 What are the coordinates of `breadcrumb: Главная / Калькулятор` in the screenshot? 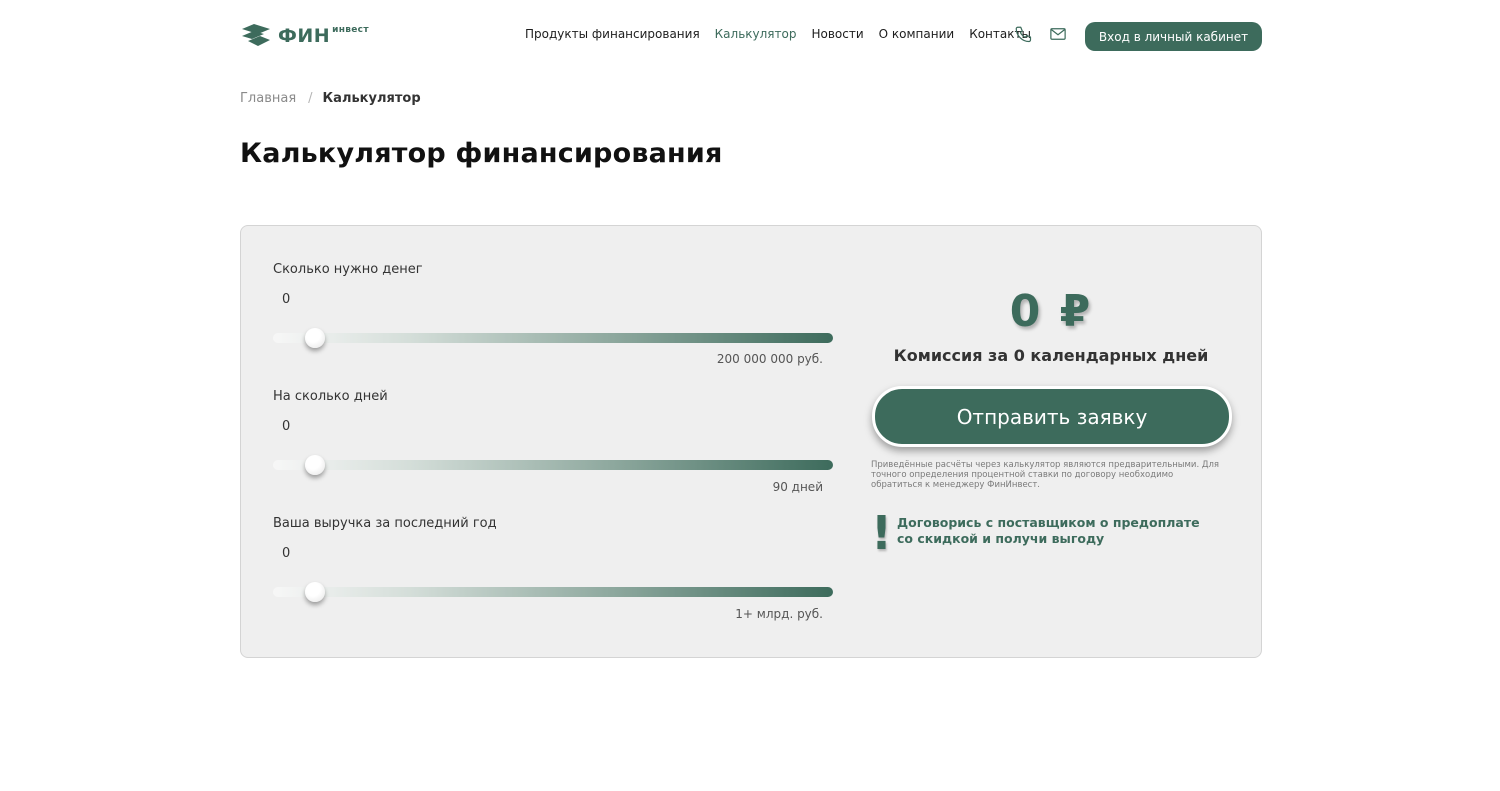 It's located at (330, 98).